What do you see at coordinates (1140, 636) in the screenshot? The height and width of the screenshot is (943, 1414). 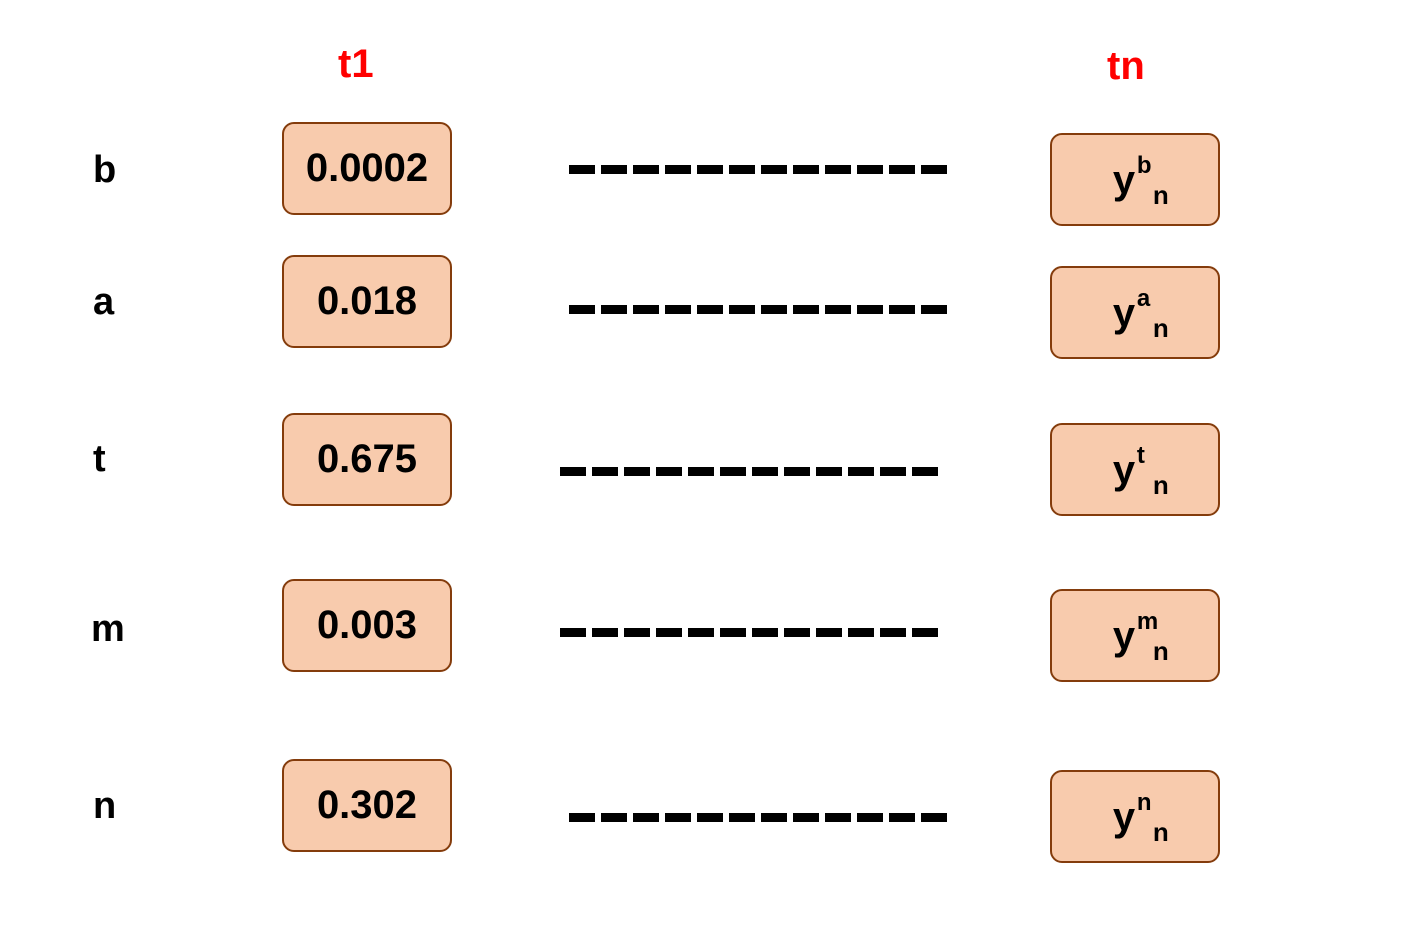 I see `tn-expression-m: ymn` at bounding box center [1140, 636].